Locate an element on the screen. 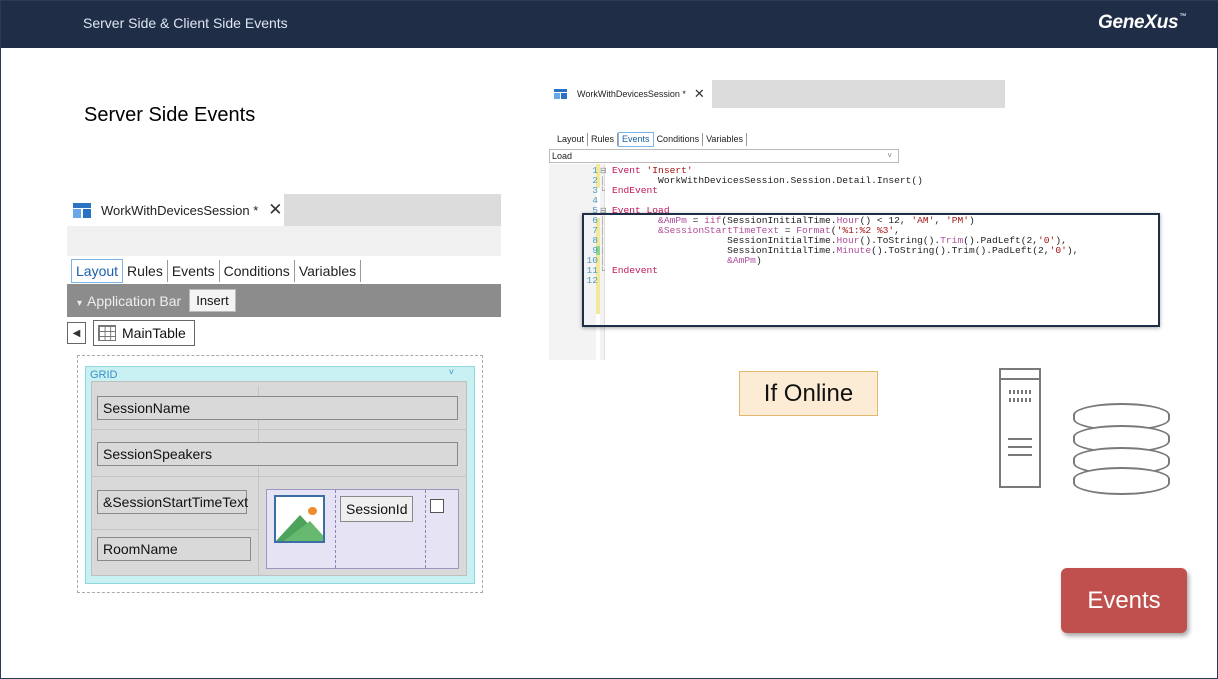  layout-editor-part-tabs: Layout Rules Events Conditions Variables is located at coordinates (216, 271).